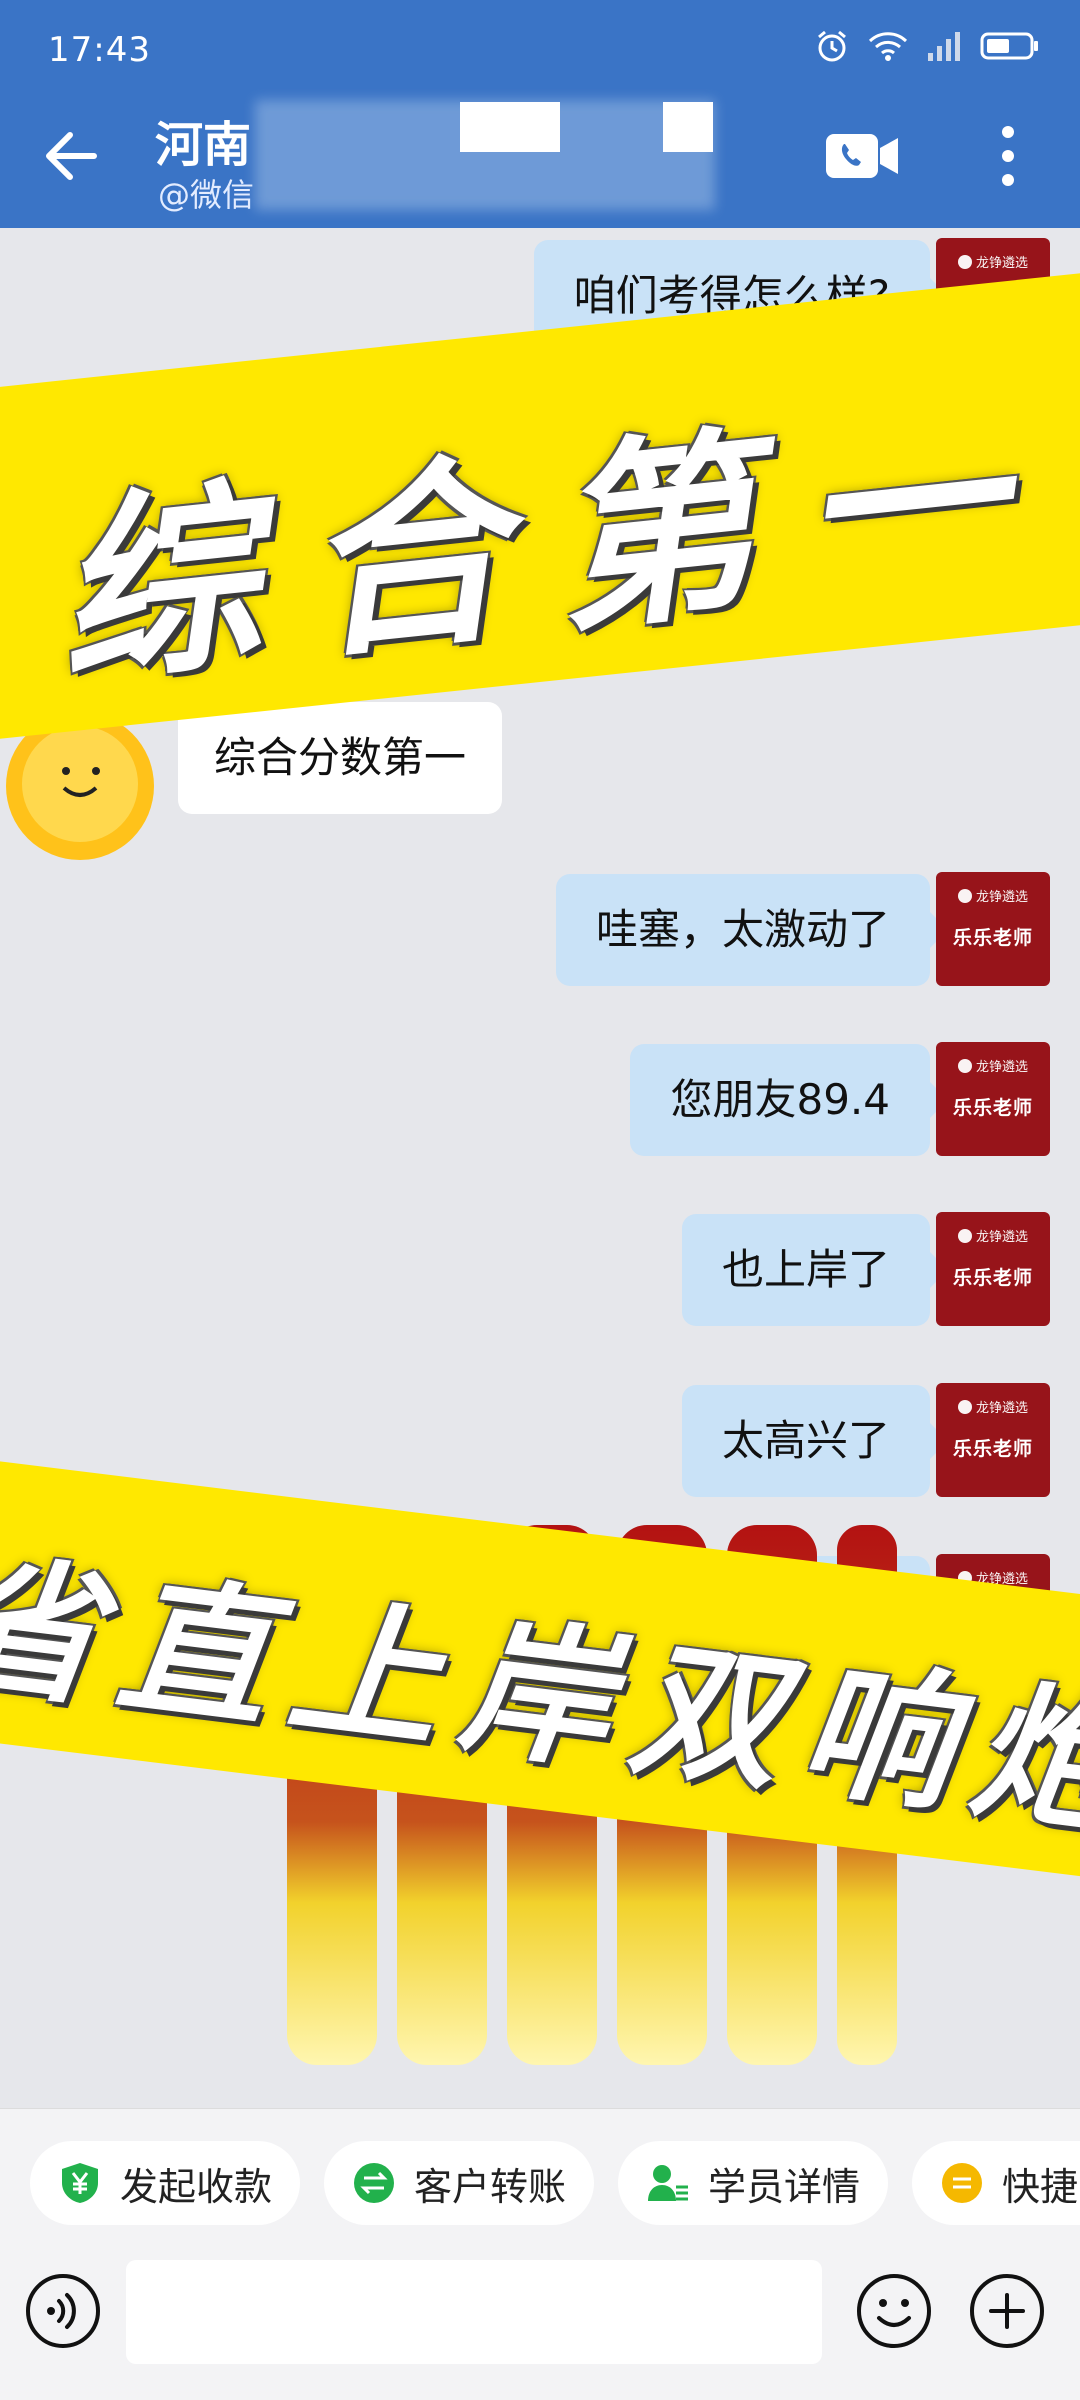 This screenshot has width=1080, height=2400. Describe the element at coordinates (815, 1270) in the screenshot. I see `message-bubble-out: 也上岸了` at that location.